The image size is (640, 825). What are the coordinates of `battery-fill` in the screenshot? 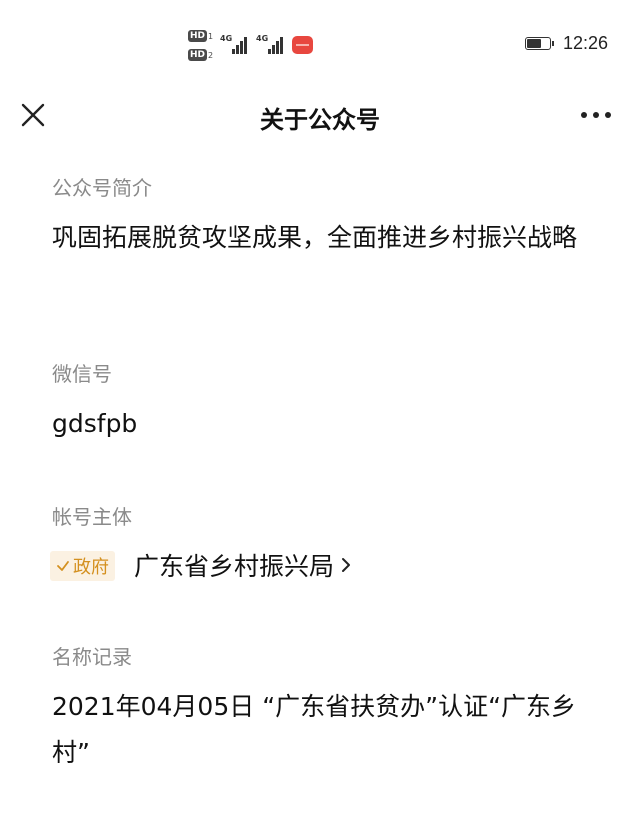 It's located at (534, 43).